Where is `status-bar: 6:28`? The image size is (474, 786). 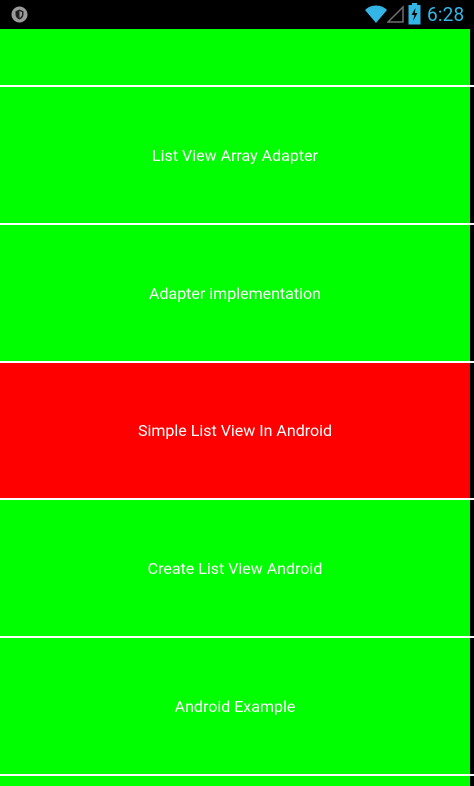
status-bar: 6:28 is located at coordinates (237, 14).